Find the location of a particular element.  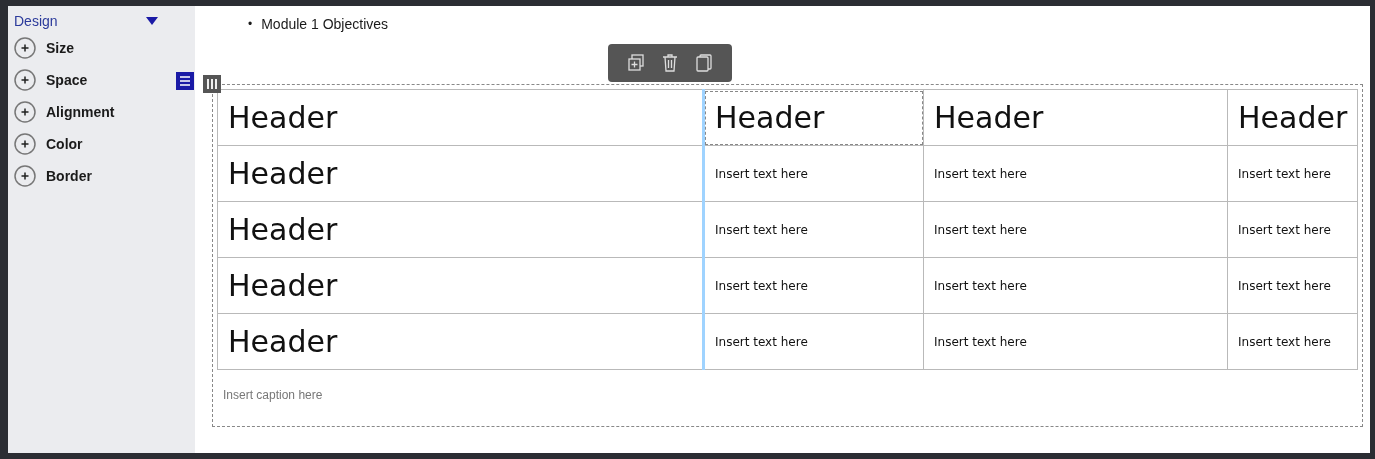

sidebar-item: Size is located at coordinates (60, 48).